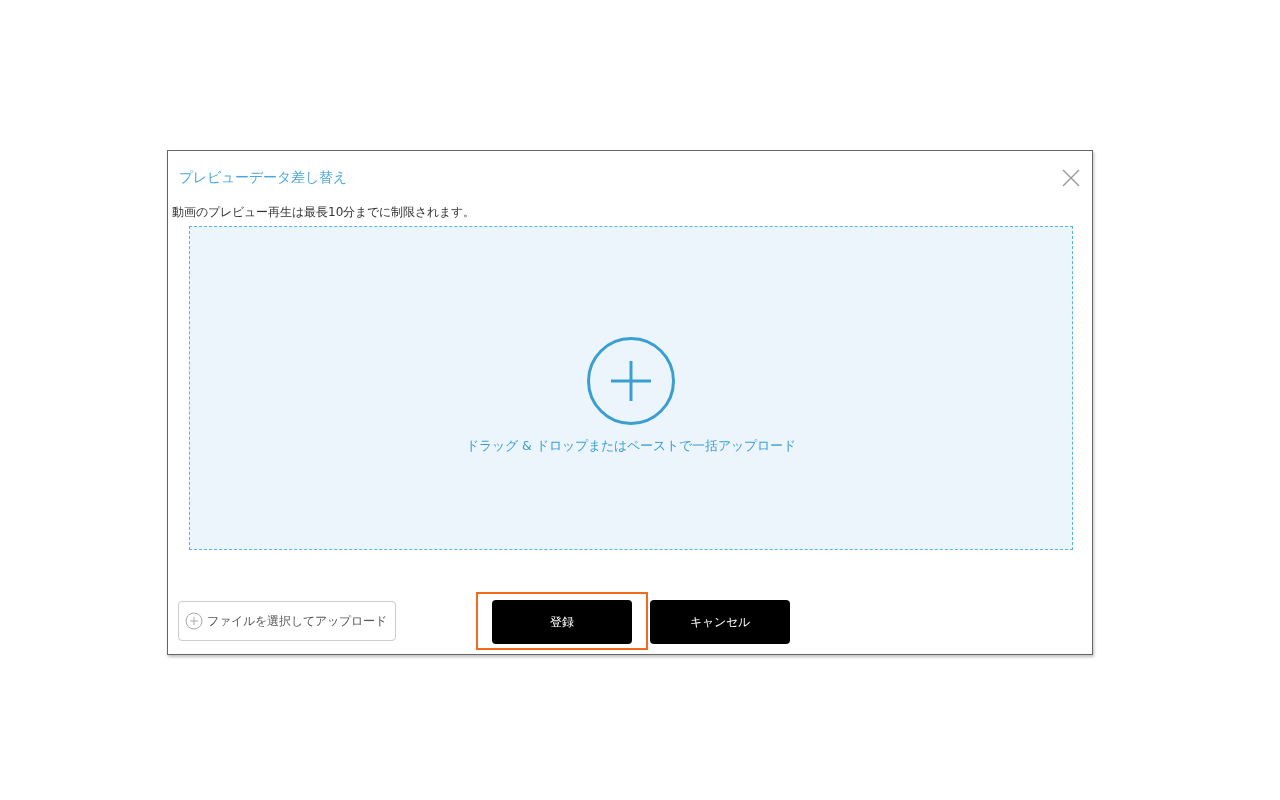  What do you see at coordinates (1071, 178) in the screenshot?
I see `close-icon` at bounding box center [1071, 178].